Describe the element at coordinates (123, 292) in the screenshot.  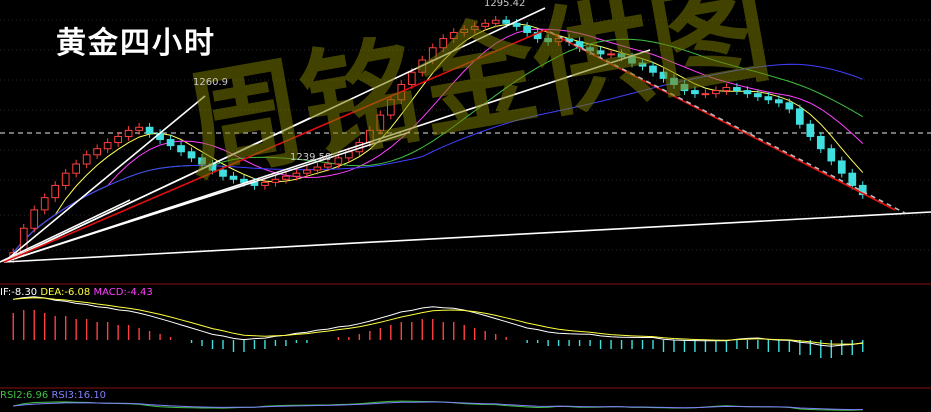
I see `macd-value: MACD:-4.43` at that location.